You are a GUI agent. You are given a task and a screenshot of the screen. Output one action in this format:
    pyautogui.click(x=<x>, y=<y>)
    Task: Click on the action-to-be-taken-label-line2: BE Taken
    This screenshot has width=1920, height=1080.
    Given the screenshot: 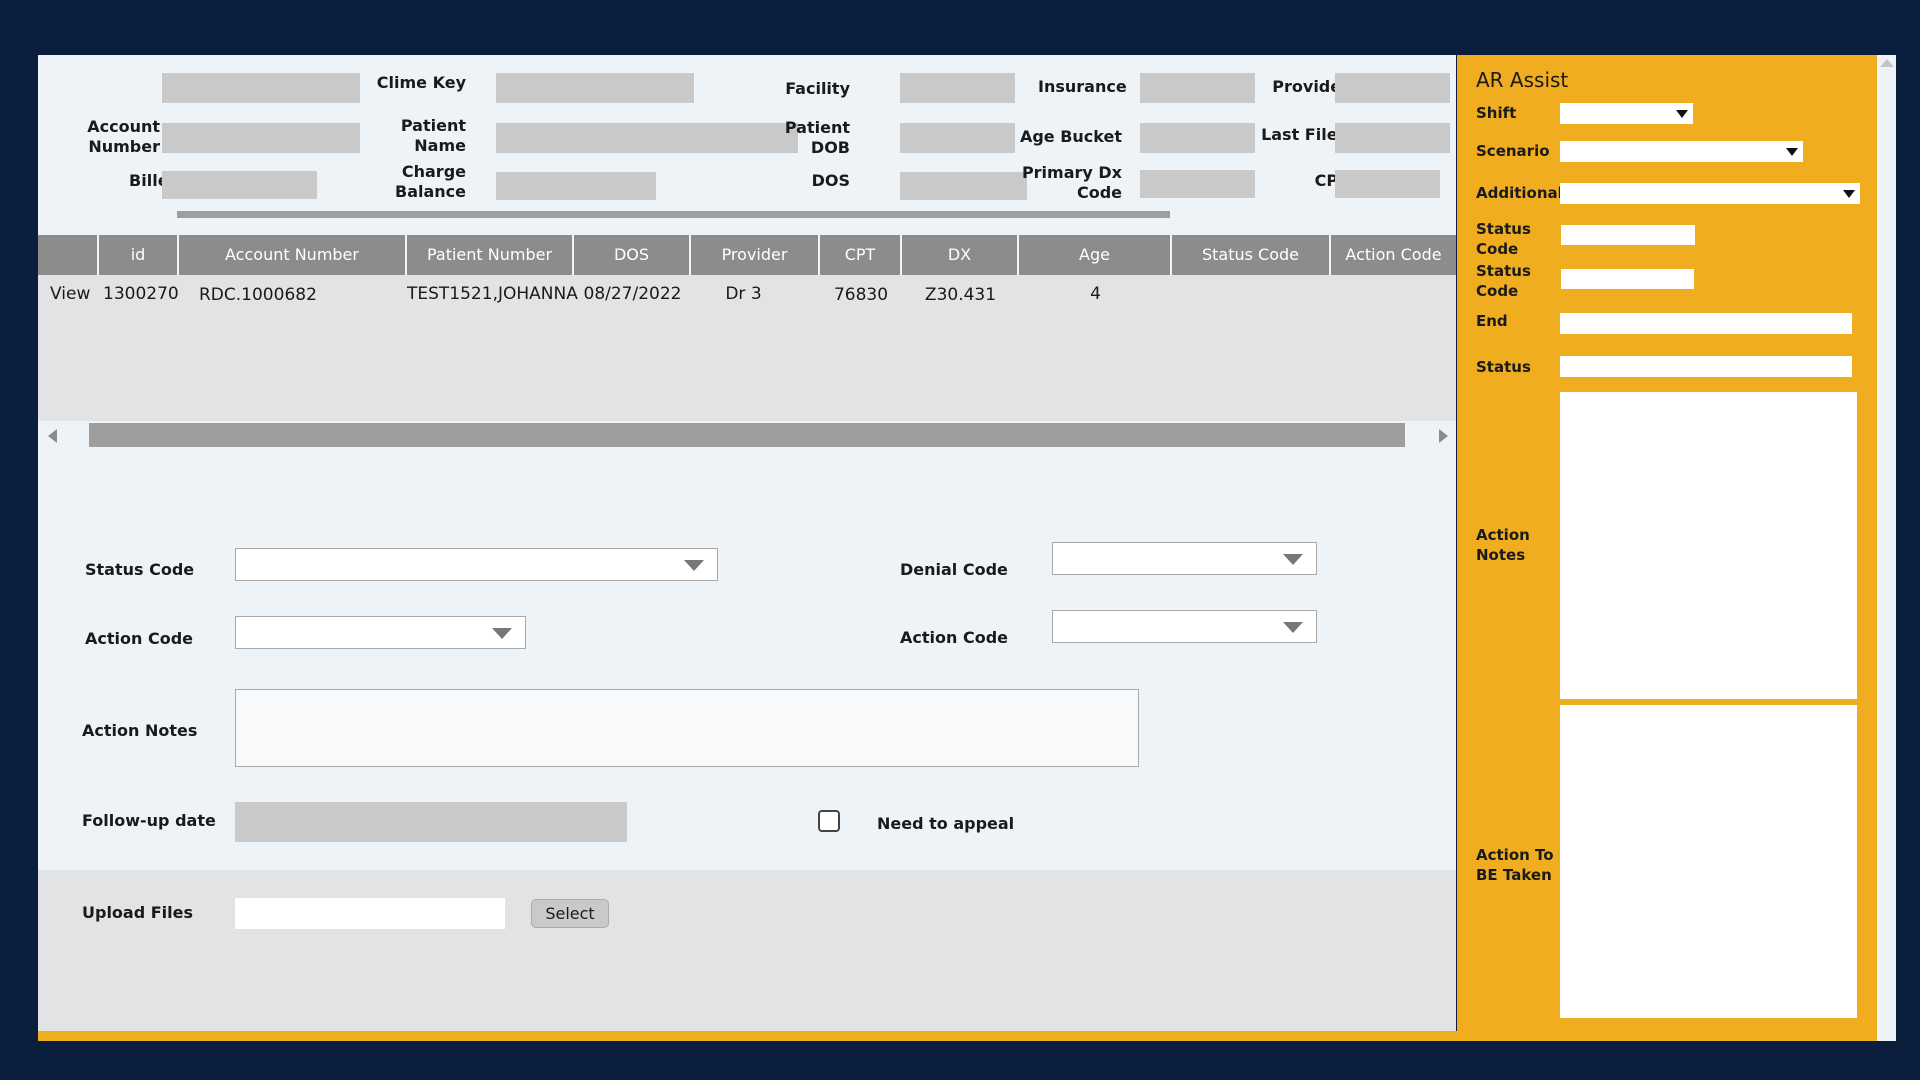 What is the action you would take?
    pyautogui.click(x=1514, y=875)
    